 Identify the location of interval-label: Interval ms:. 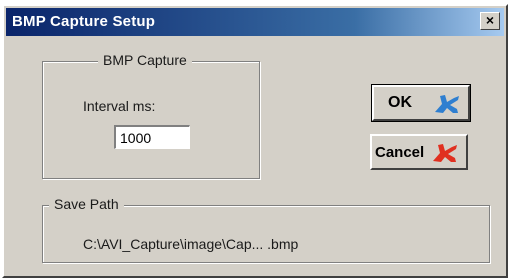
(119, 106).